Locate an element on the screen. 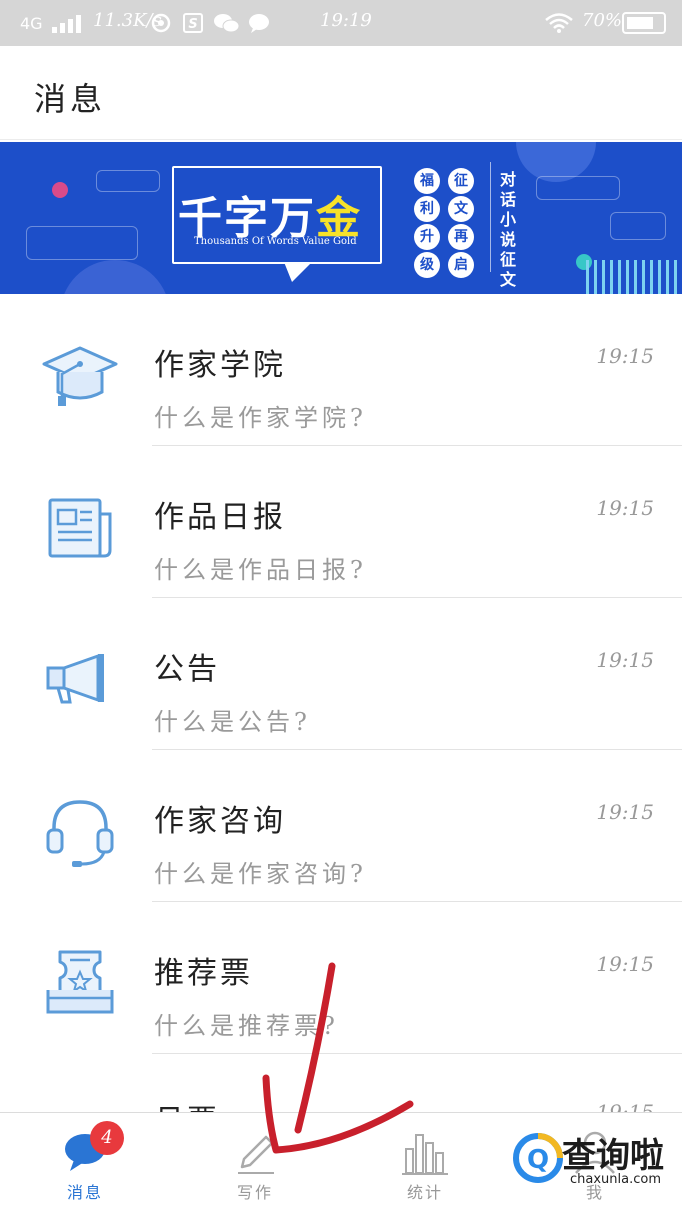 Image resolution: width=682 pixels, height=1212 pixels. message-item-monthly-ticket: 月票 19:15 is located at coordinates (341, 1089).